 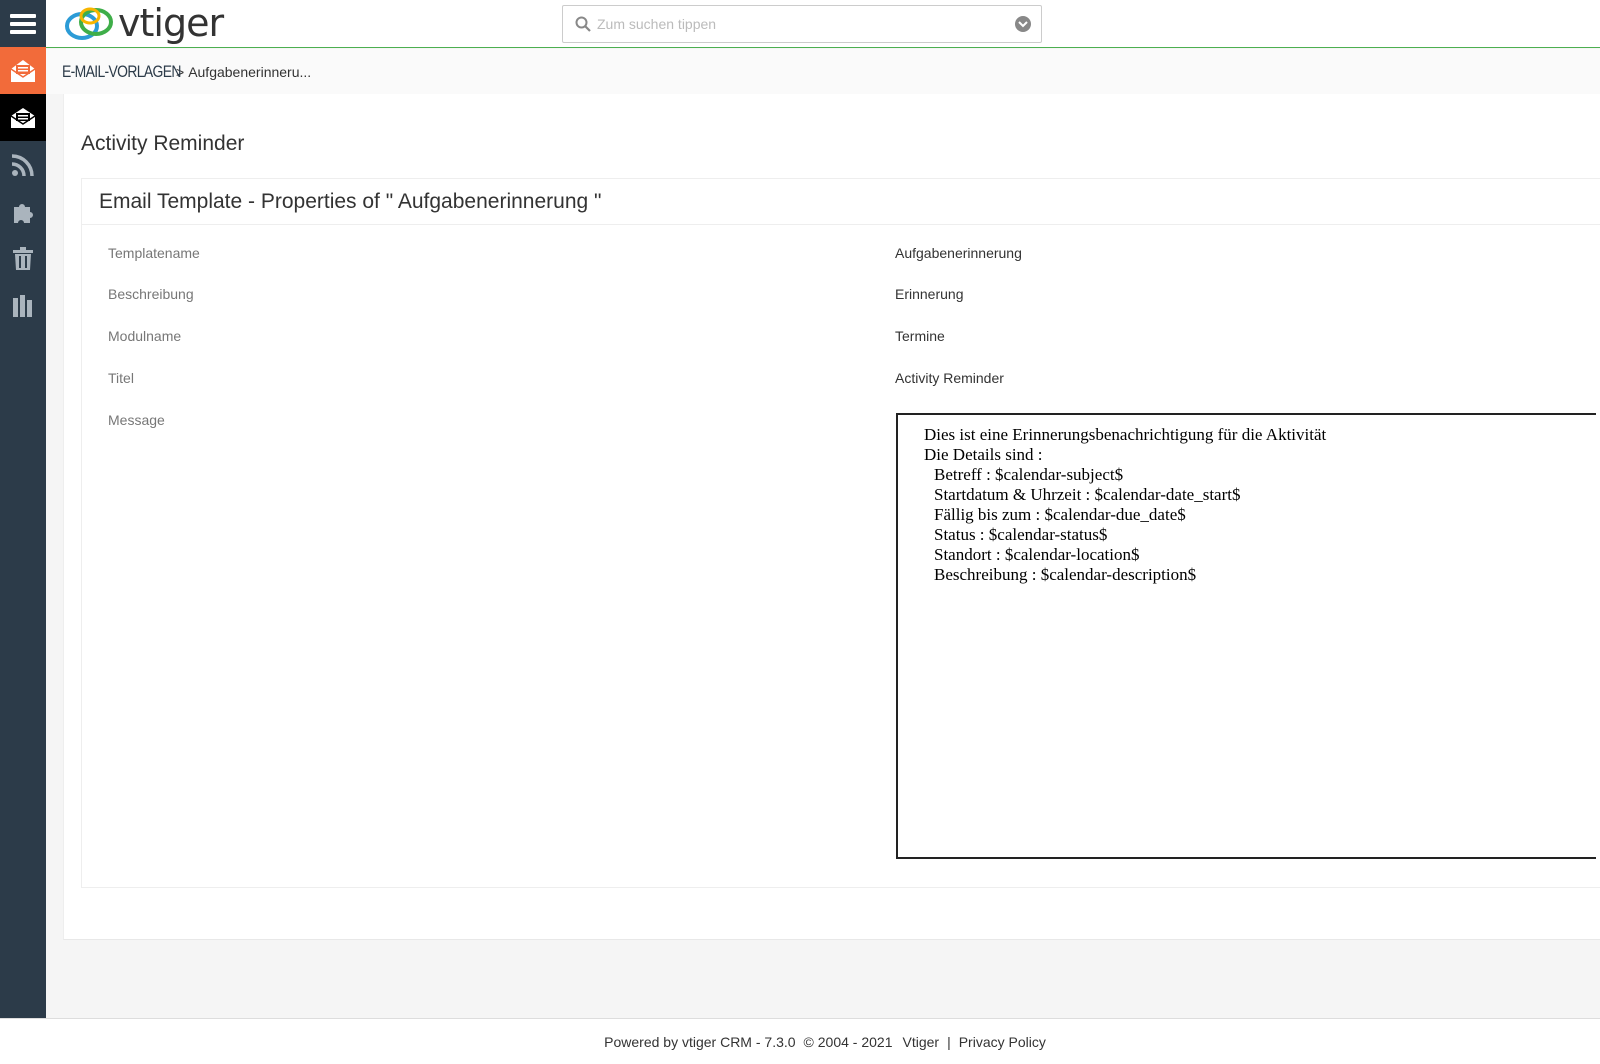 I want to click on logo-text: vtiger, so click(x=171, y=23).